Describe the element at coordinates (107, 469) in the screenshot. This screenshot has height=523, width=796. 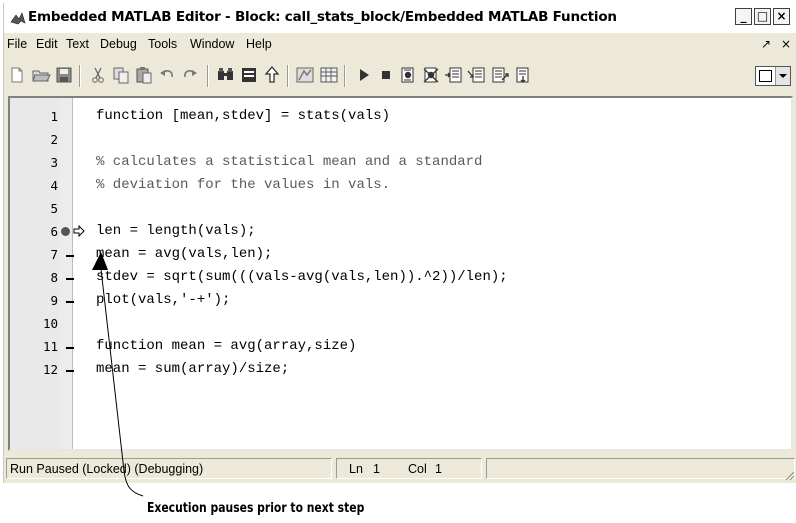
I see `status-message: Run Paused (Locked) (Debugging)` at that location.